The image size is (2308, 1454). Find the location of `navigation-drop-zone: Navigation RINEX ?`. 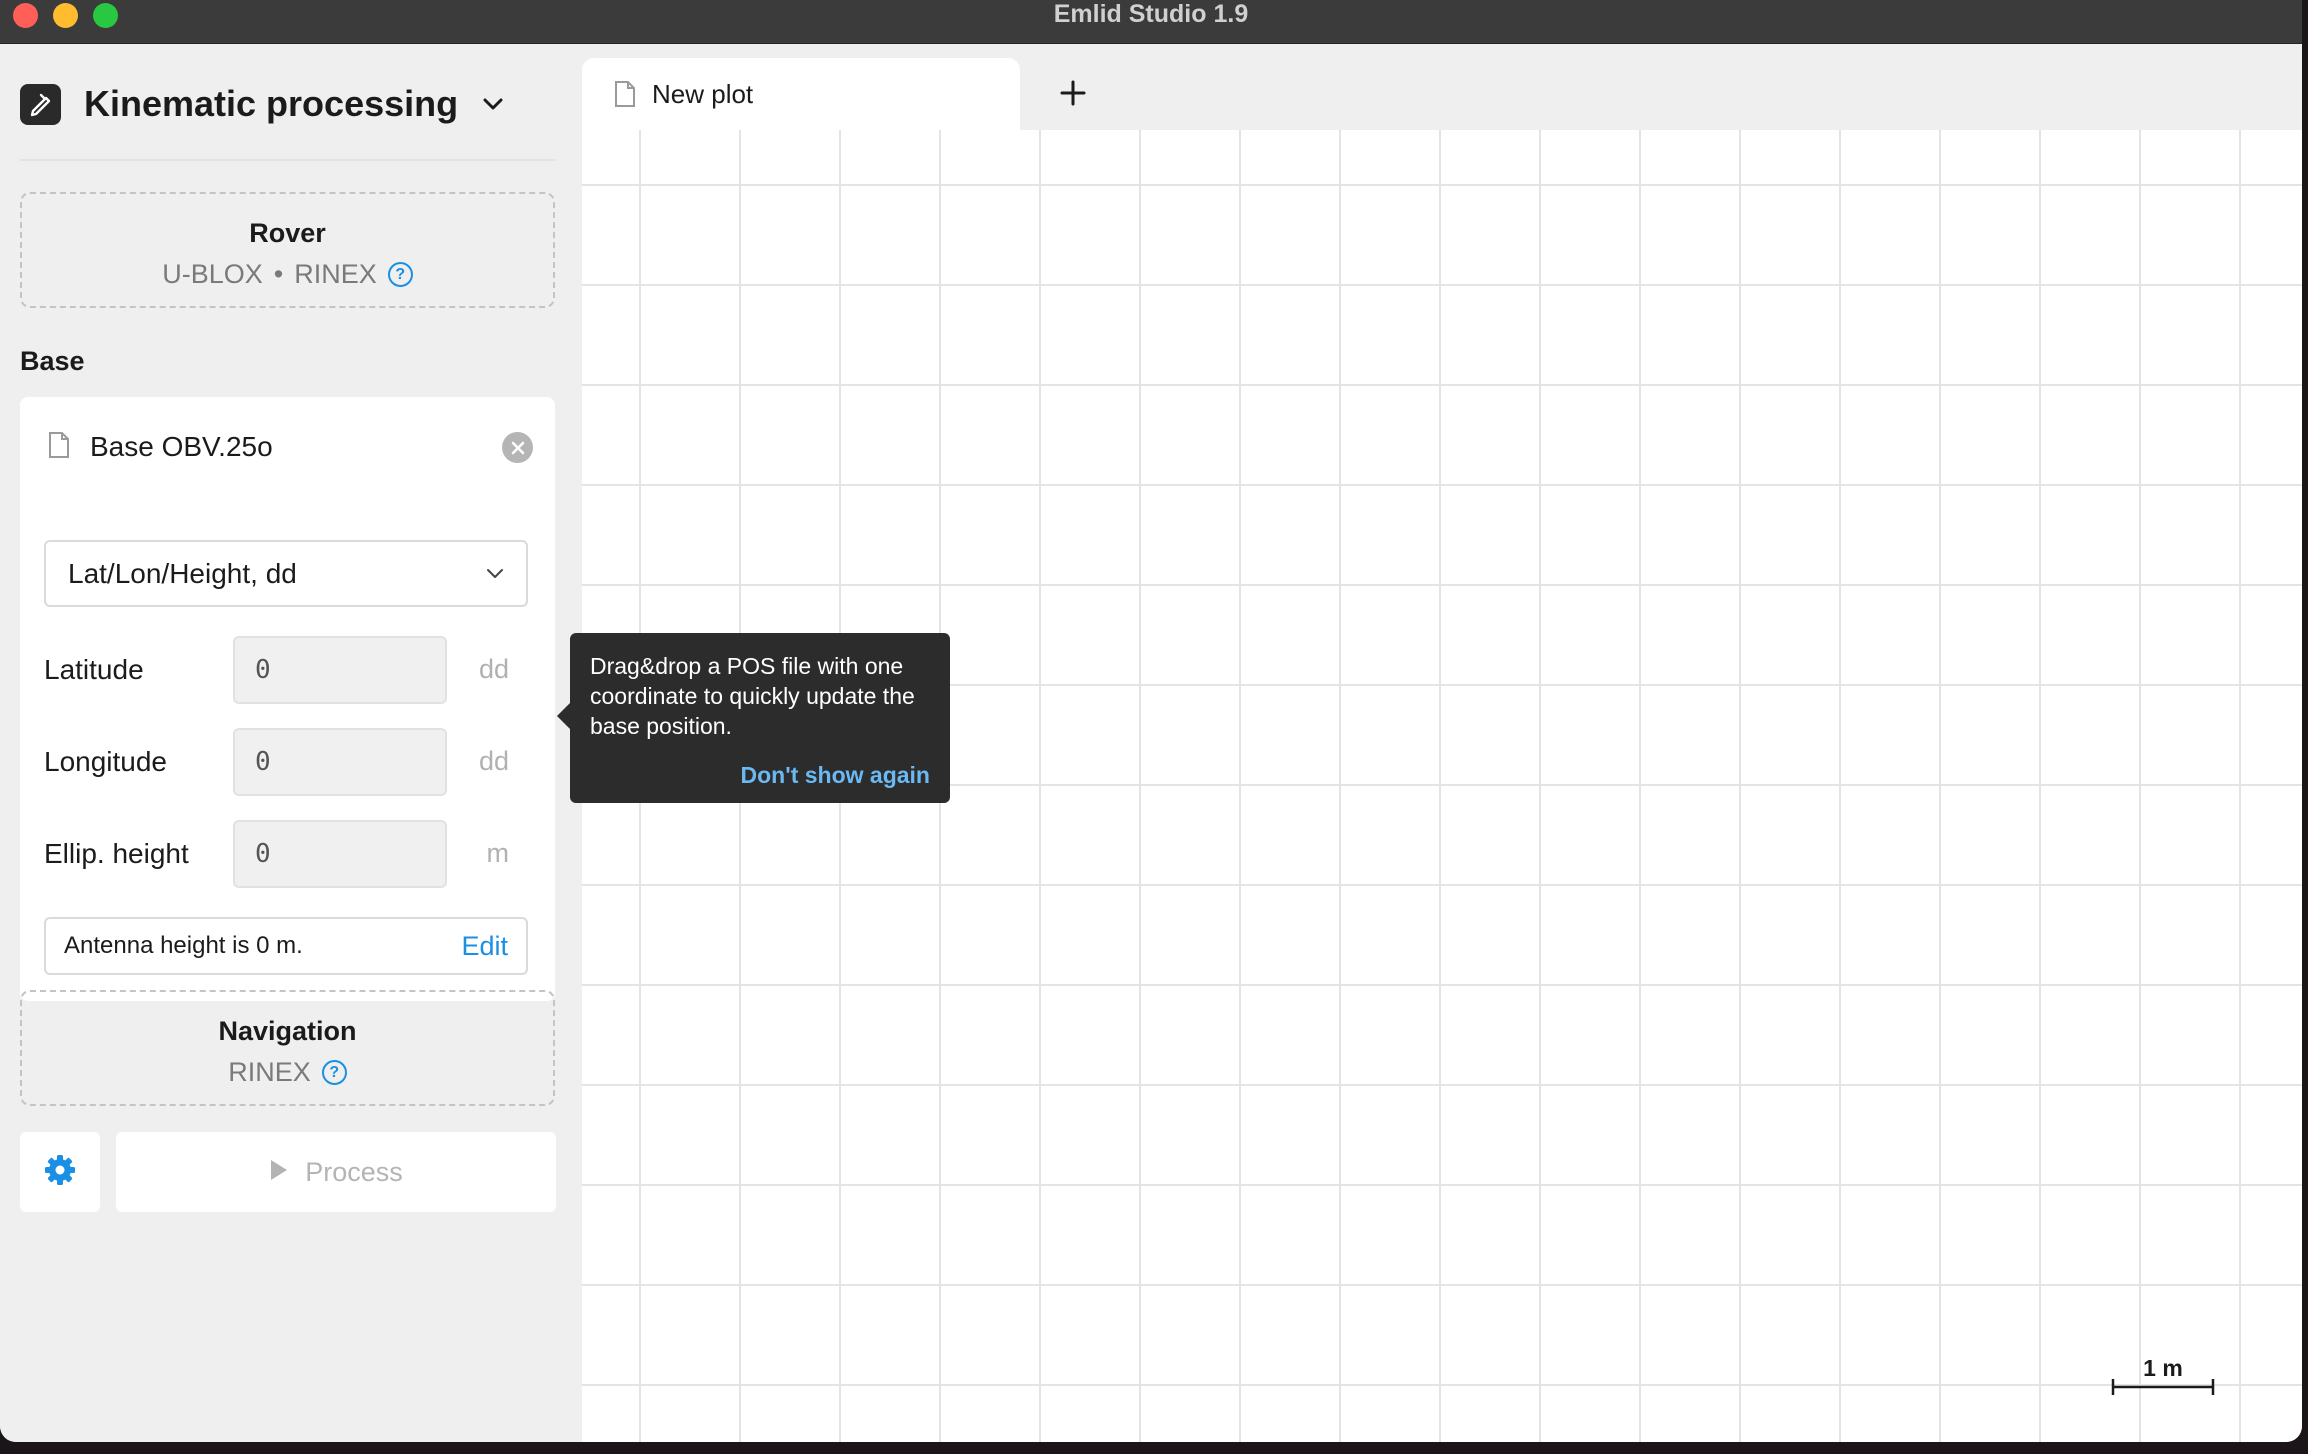

navigation-drop-zone: Navigation RINEX ? is located at coordinates (287, 1048).